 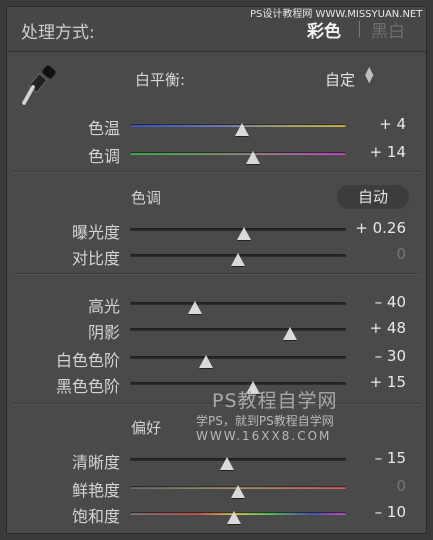 I want to click on watermark-title: PS教程自学网, so click(x=275, y=401).